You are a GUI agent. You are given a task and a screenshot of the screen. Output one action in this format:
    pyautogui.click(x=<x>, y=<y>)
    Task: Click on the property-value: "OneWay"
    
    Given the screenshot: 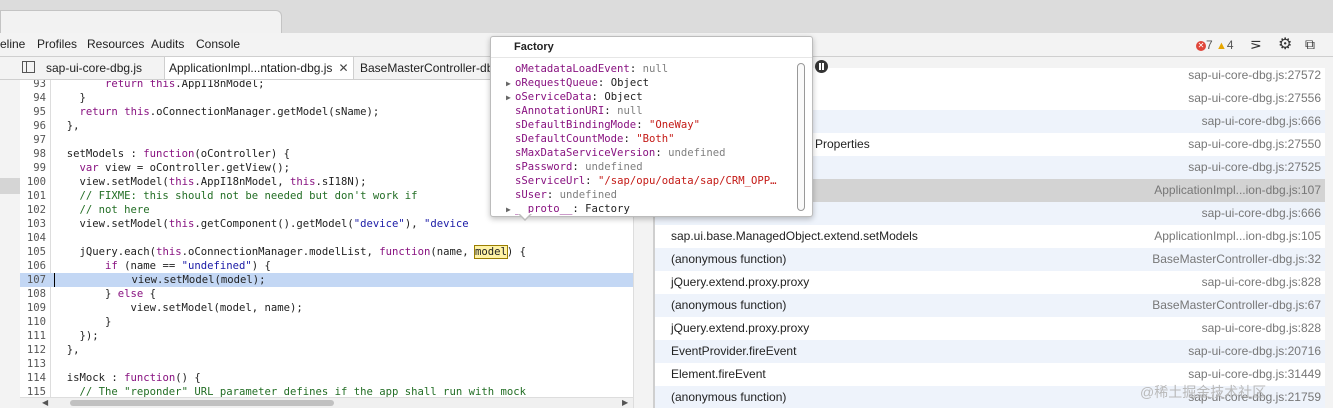 What is the action you would take?
    pyautogui.click(x=674, y=125)
    